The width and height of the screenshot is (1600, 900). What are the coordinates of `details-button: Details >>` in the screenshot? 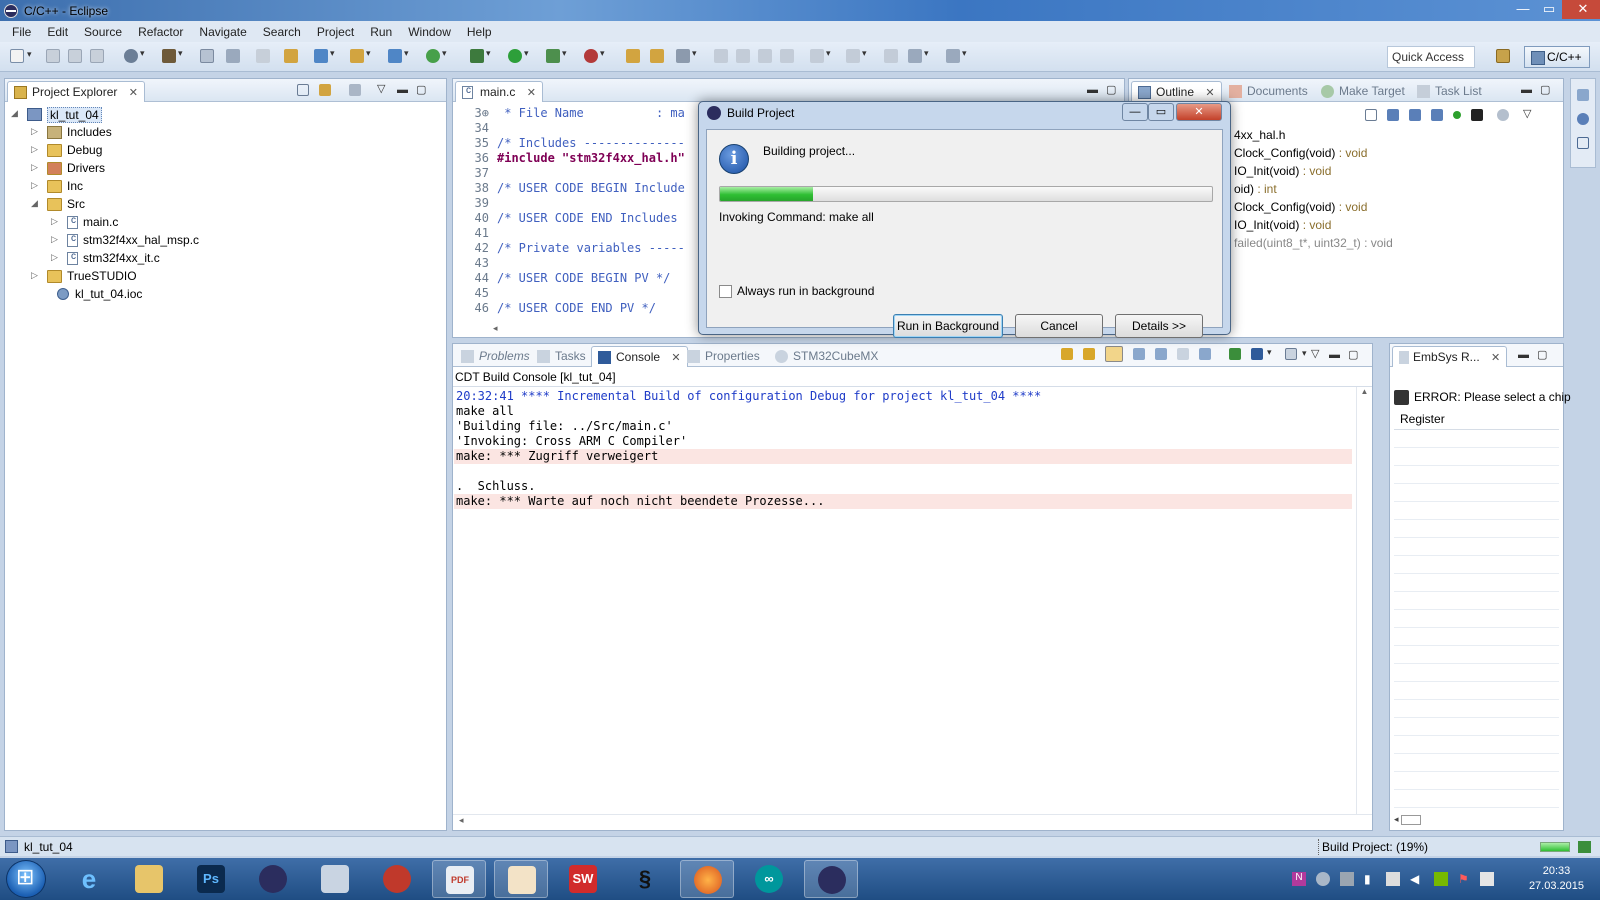 It's located at (1159, 326).